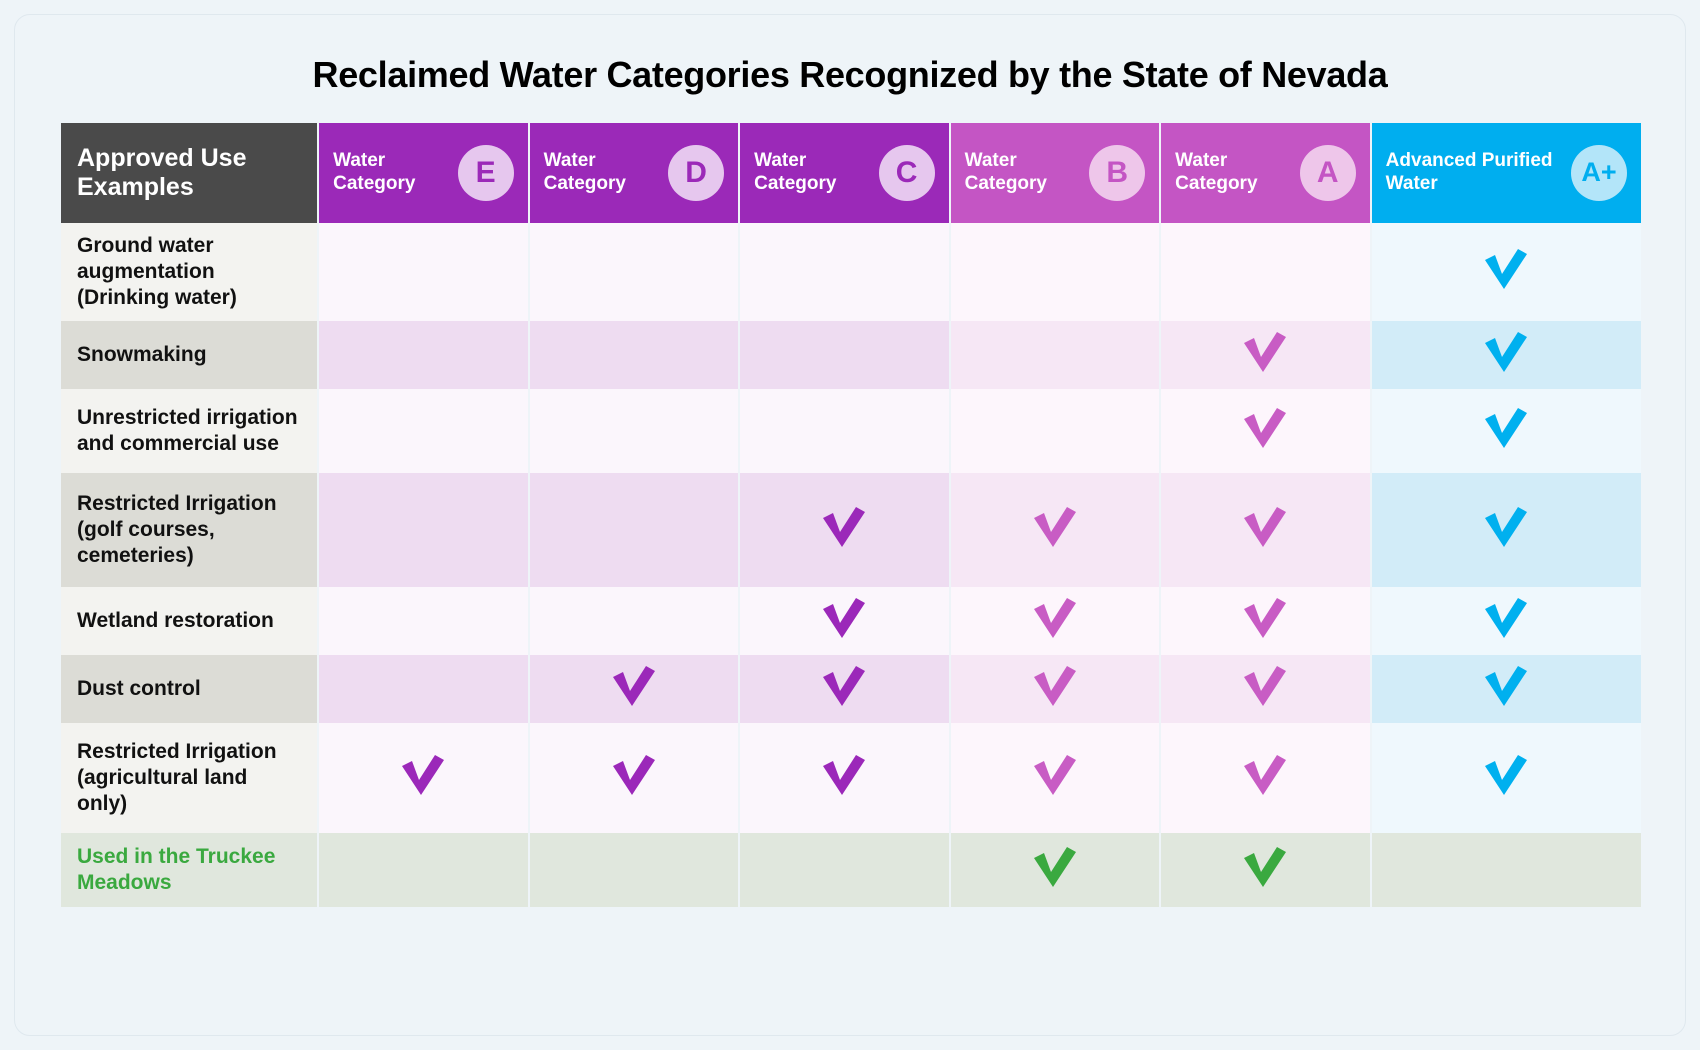  What do you see at coordinates (844, 172) in the screenshot?
I see `column-header-c: Water Category C` at bounding box center [844, 172].